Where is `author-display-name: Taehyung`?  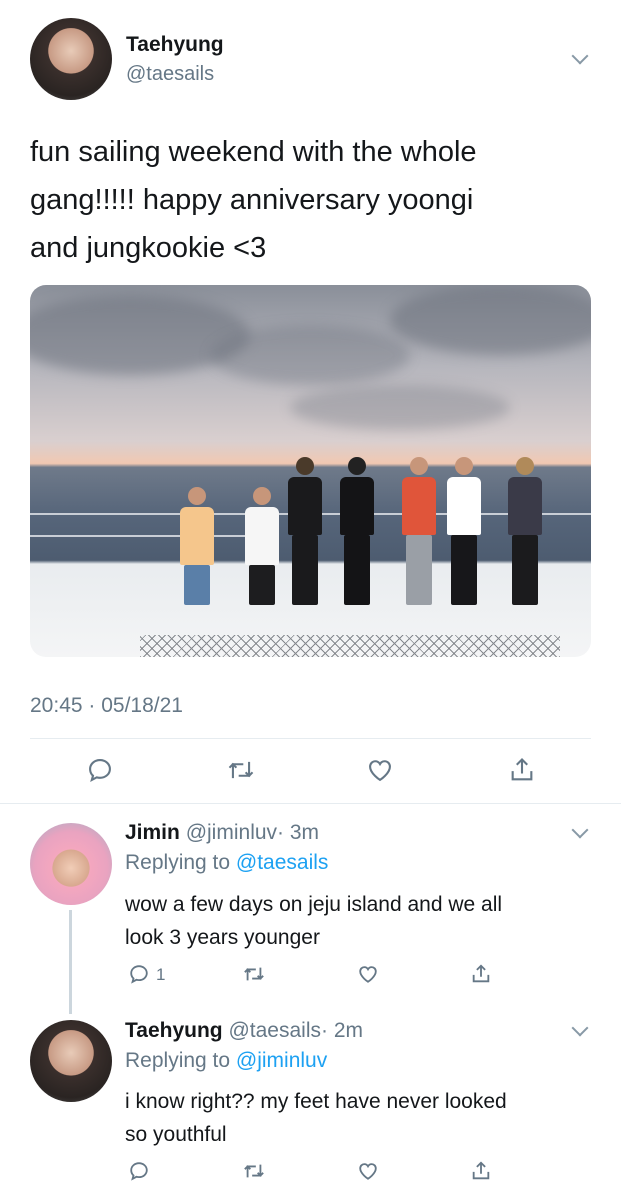 author-display-name: Taehyung is located at coordinates (175, 45).